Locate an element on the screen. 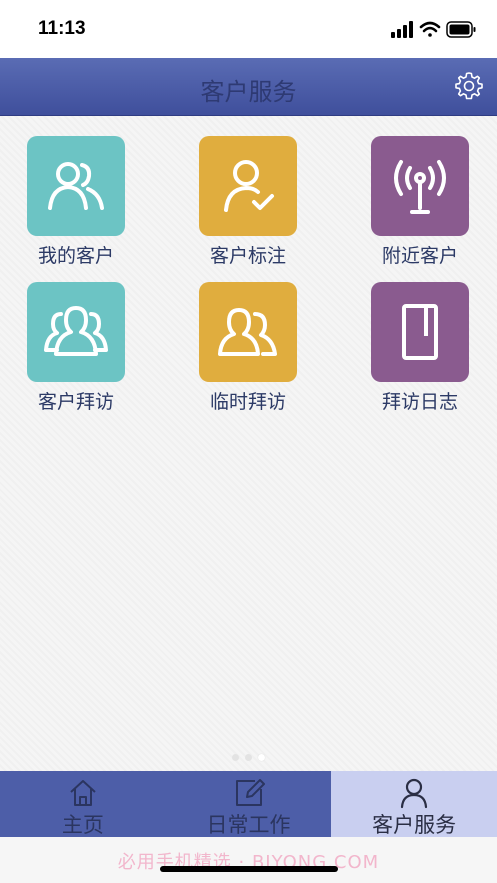  tile-label: 我的客户 is located at coordinates (75, 256).